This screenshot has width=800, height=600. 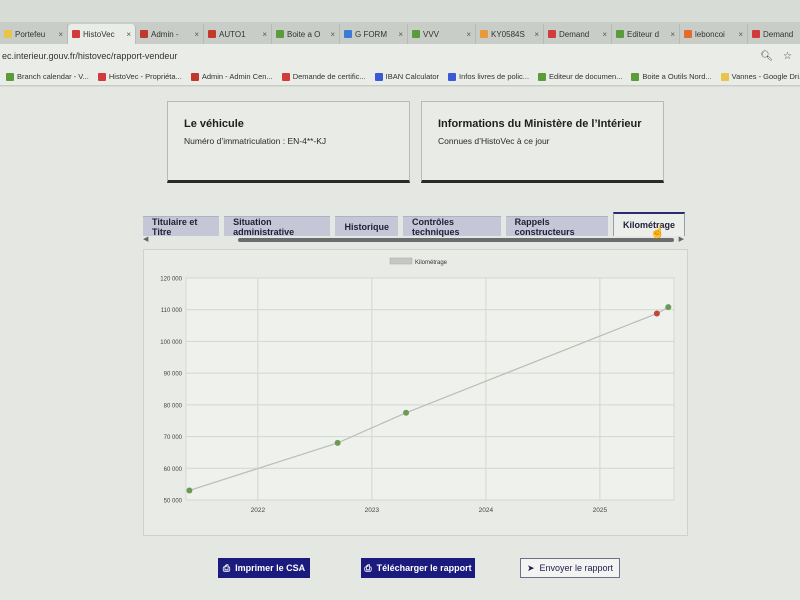 What do you see at coordinates (451, 226) in the screenshot?
I see `tab-controles-techniques: Contrôles techniques` at bounding box center [451, 226].